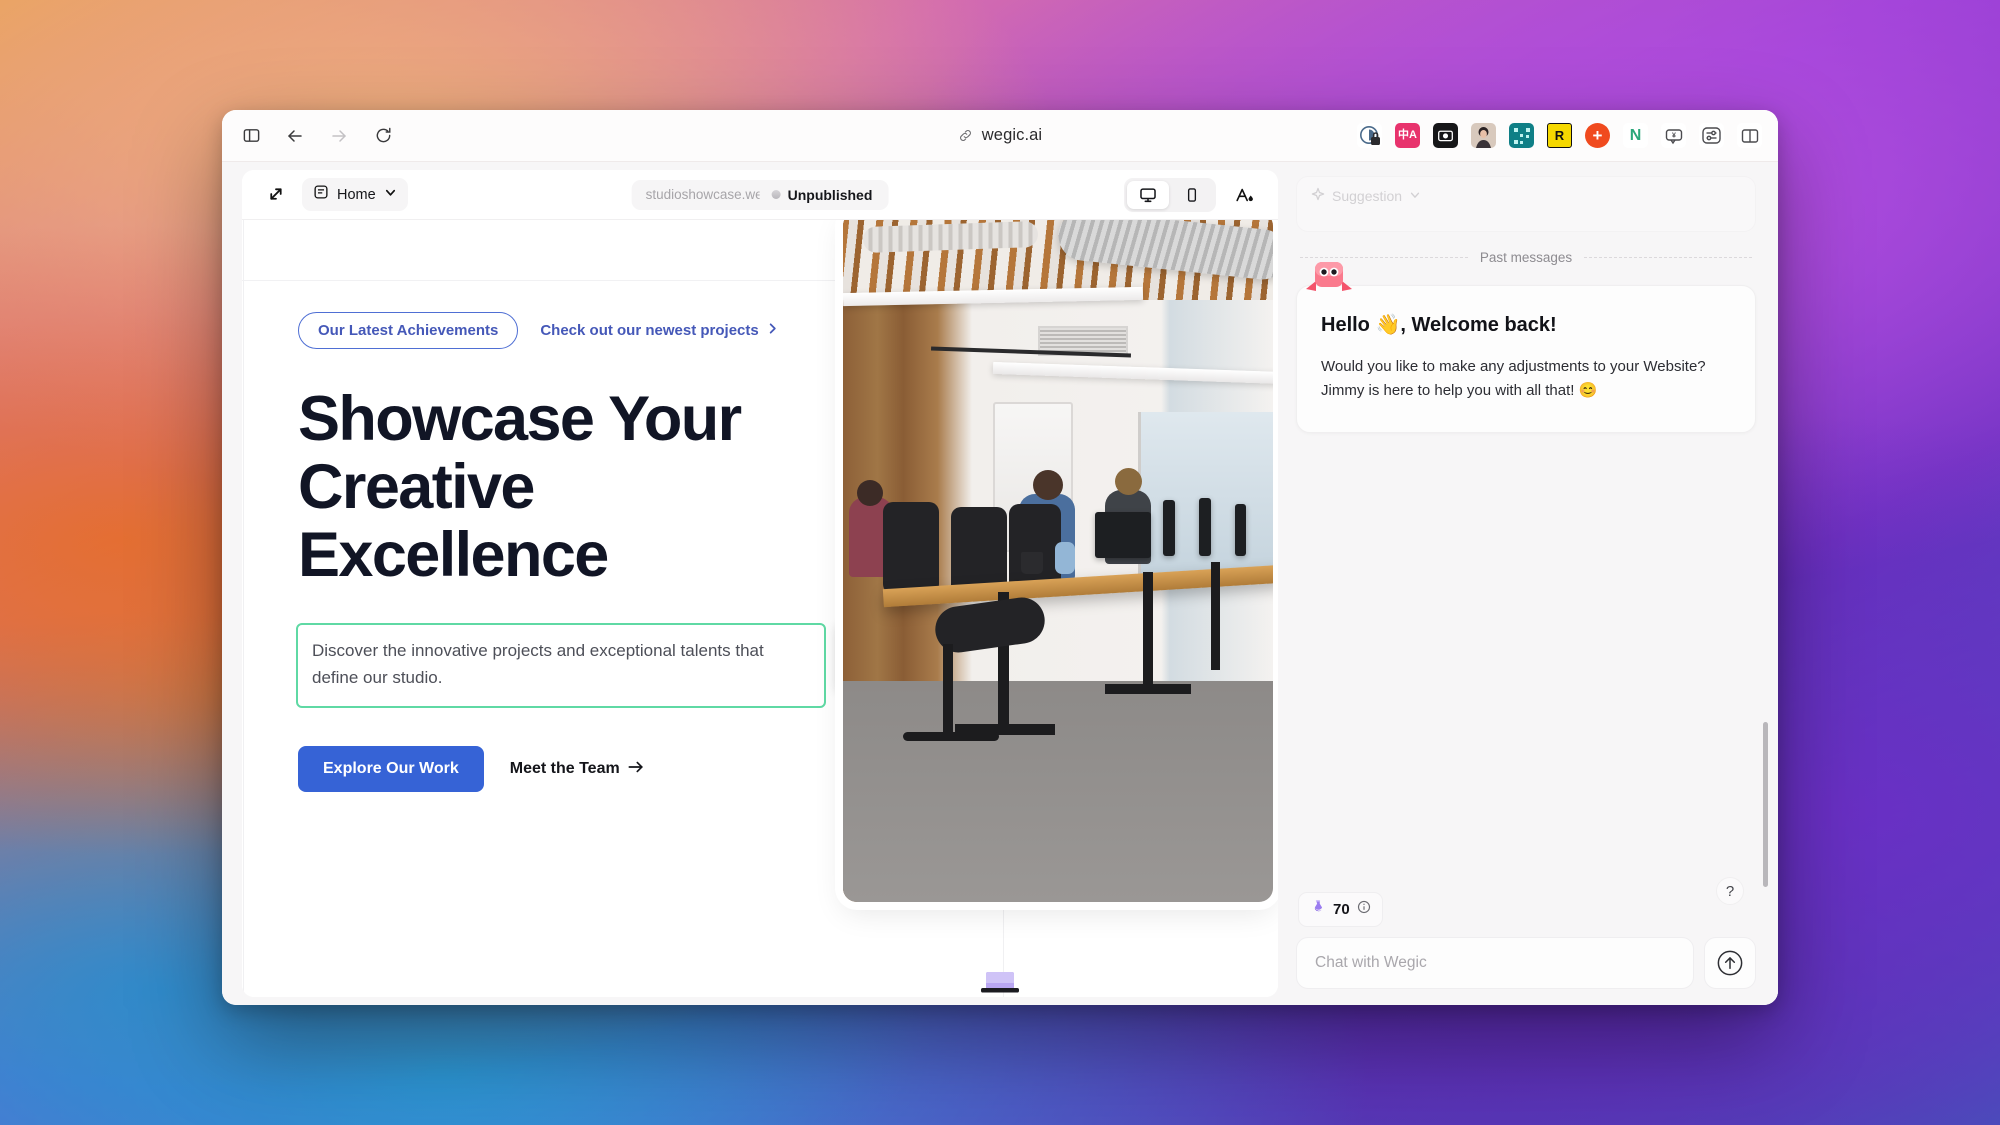 The width and height of the screenshot is (2000, 1125). I want to click on text-style-icon, so click(1244, 195).